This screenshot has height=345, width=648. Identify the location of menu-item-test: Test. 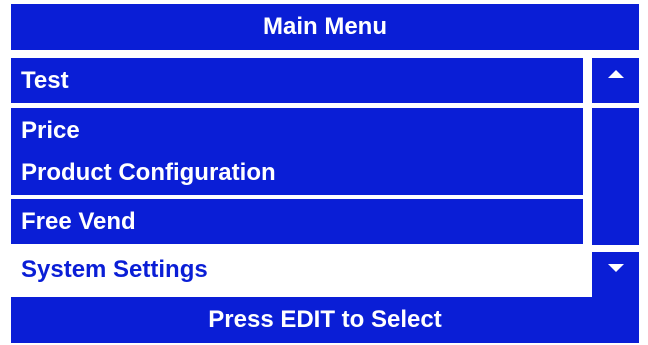
(297, 80).